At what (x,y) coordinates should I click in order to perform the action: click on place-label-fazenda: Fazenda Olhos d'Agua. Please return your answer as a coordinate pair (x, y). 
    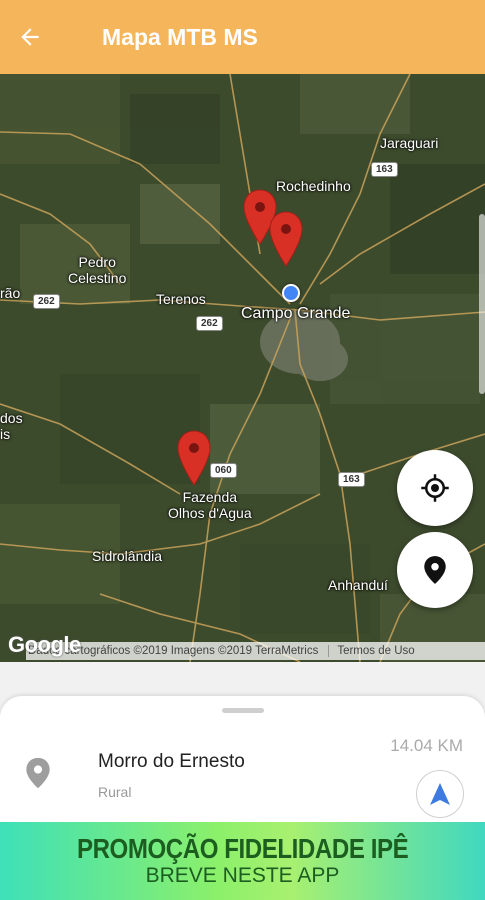
    Looking at the image, I should click on (210, 505).